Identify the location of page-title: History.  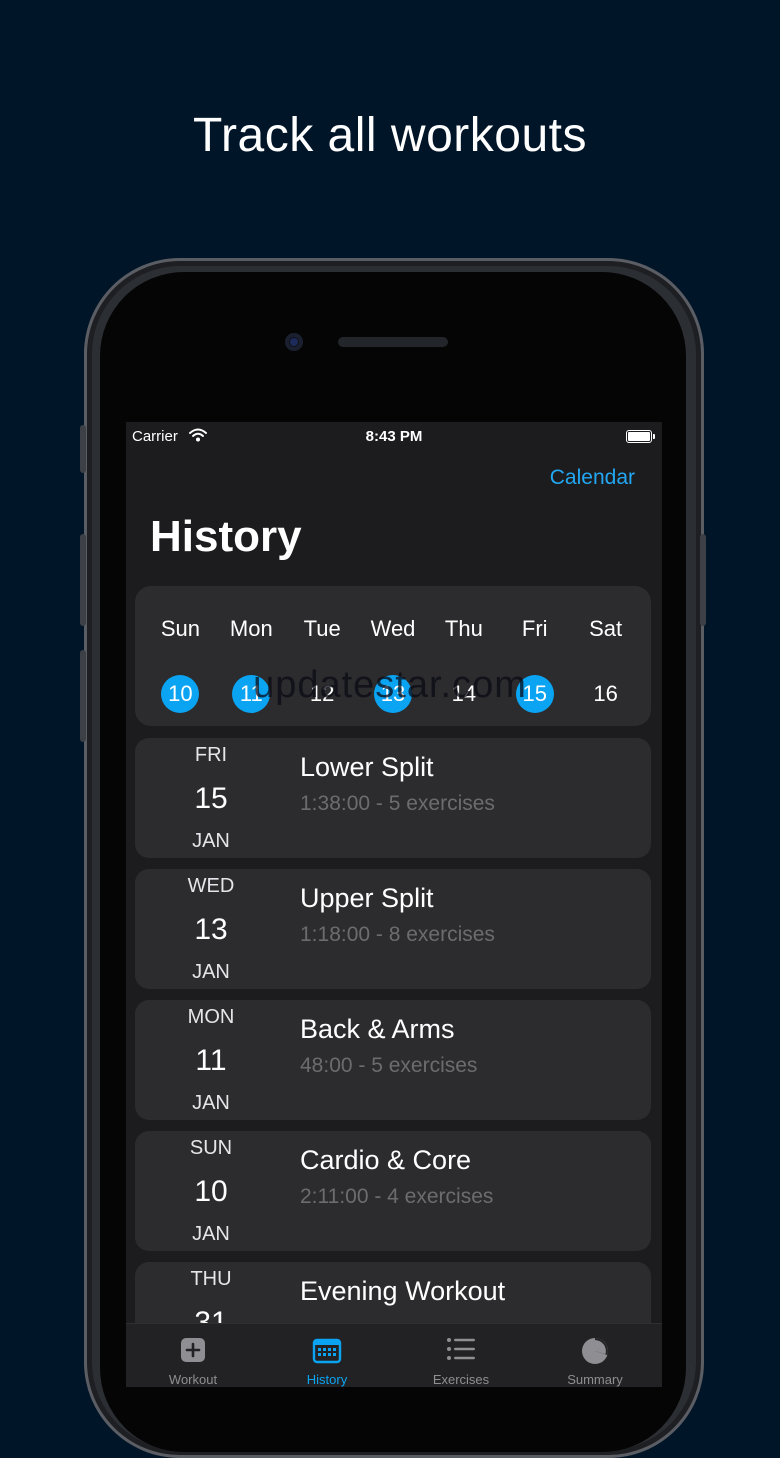
(226, 536).